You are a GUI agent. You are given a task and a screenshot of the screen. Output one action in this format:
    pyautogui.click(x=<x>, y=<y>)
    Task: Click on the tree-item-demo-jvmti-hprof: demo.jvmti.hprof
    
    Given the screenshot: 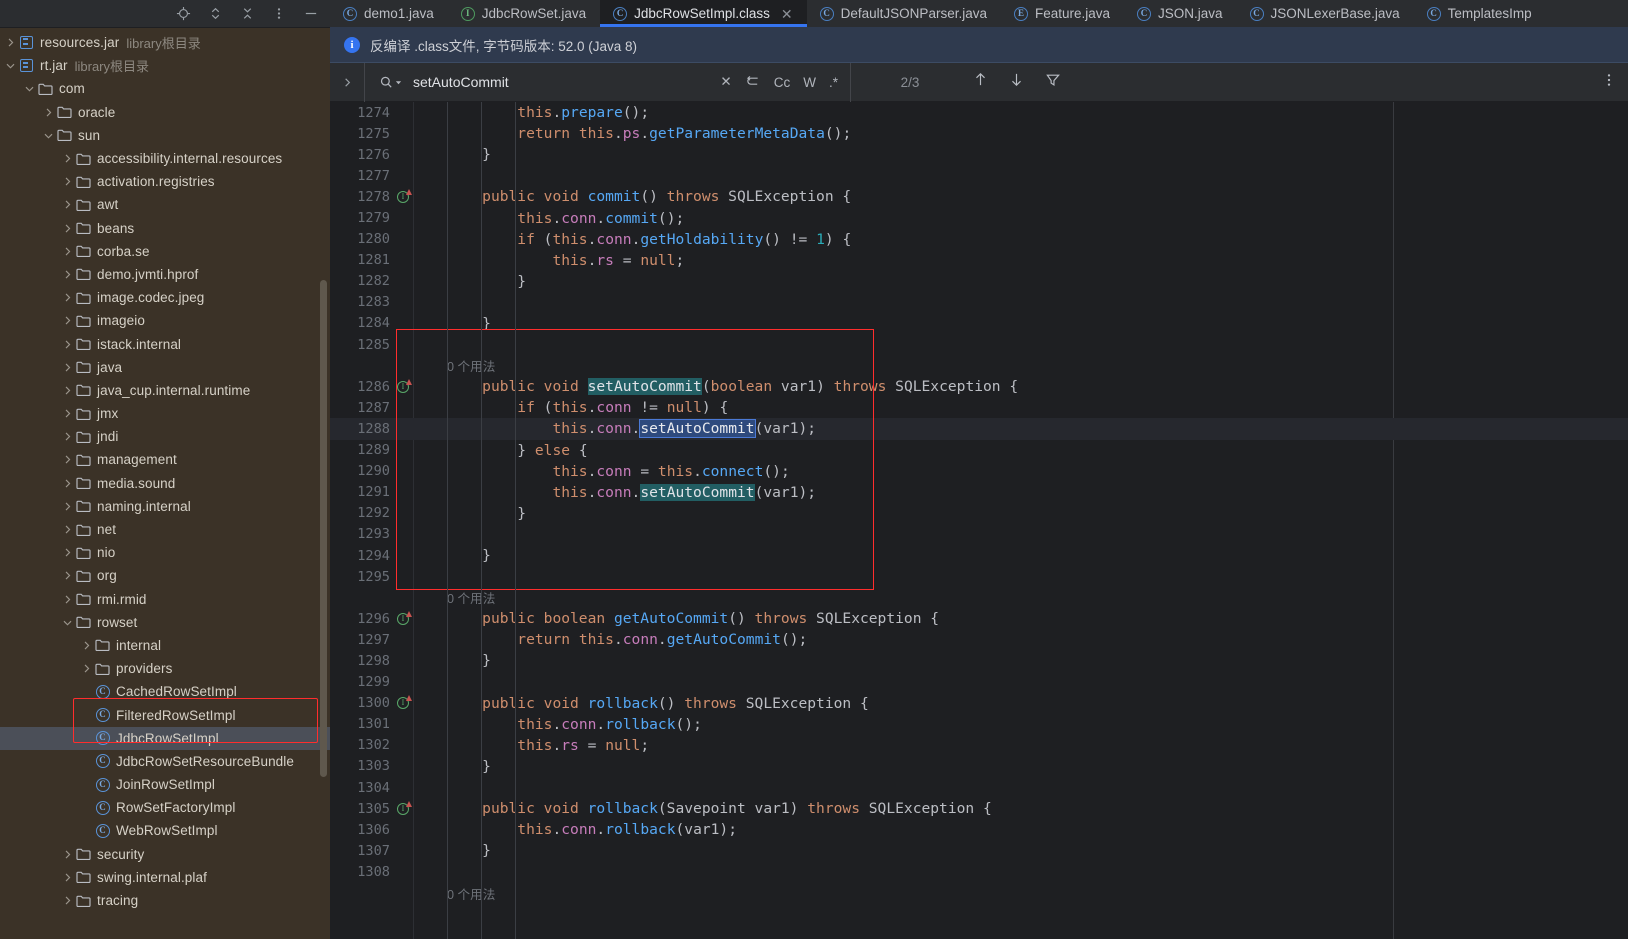 What is the action you would take?
    pyautogui.click(x=165, y=274)
    